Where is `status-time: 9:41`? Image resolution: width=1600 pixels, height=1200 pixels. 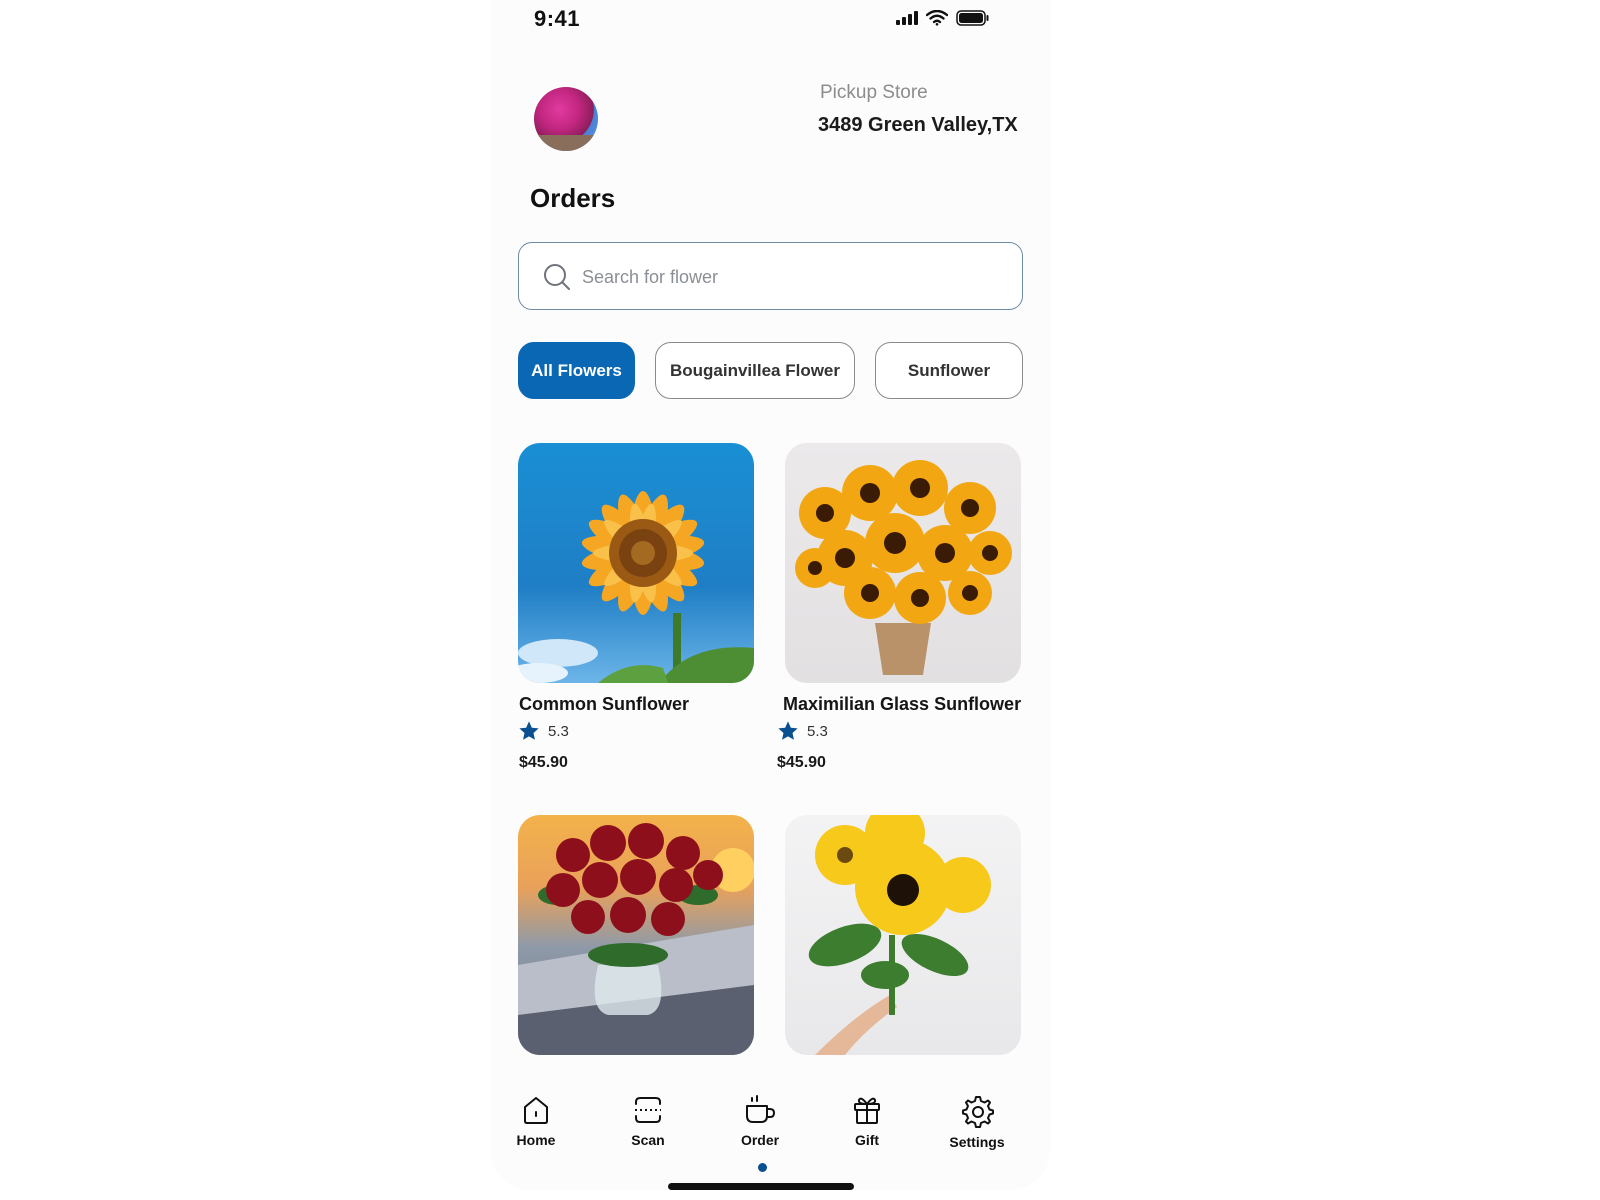 status-time: 9:41 is located at coordinates (557, 18).